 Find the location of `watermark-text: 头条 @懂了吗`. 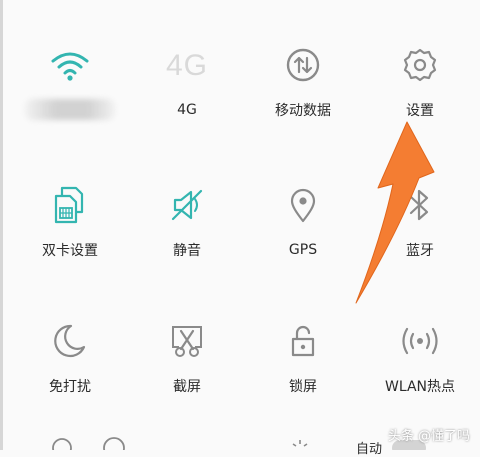

watermark-text: 头条 @懂了吗 is located at coordinates (428, 436).